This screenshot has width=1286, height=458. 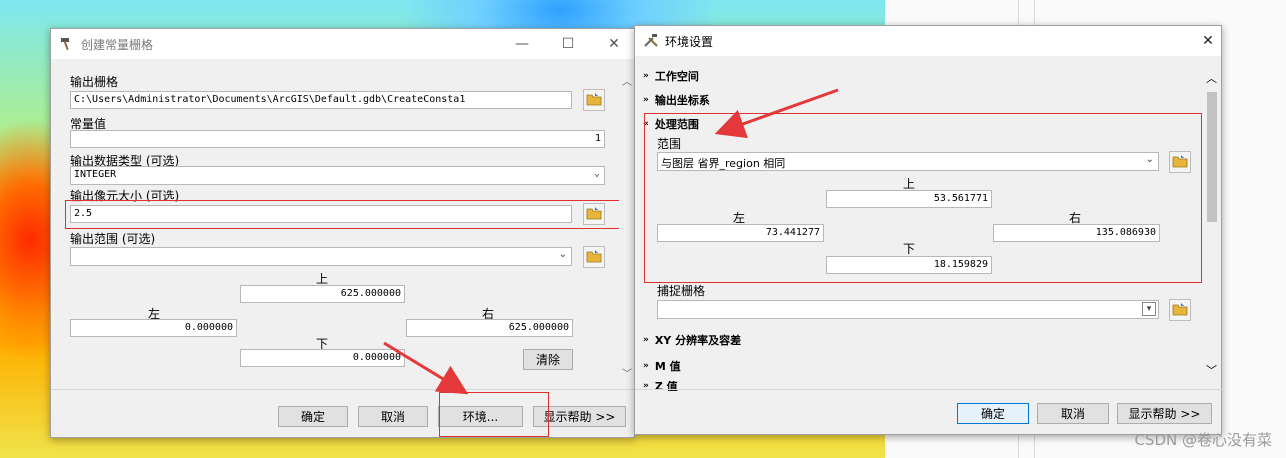 What do you see at coordinates (909, 199) in the screenshot?
I see `top-input: 53.561771` at bounding box center [909, 199].